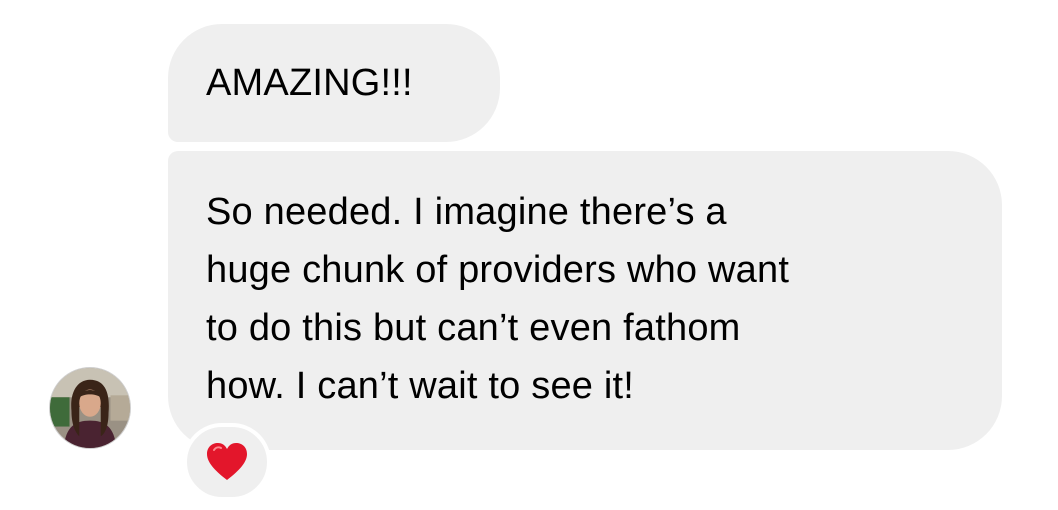 This screenshot has width=1058, height=510. I want to click on sender-avatar, so click(90, 408).